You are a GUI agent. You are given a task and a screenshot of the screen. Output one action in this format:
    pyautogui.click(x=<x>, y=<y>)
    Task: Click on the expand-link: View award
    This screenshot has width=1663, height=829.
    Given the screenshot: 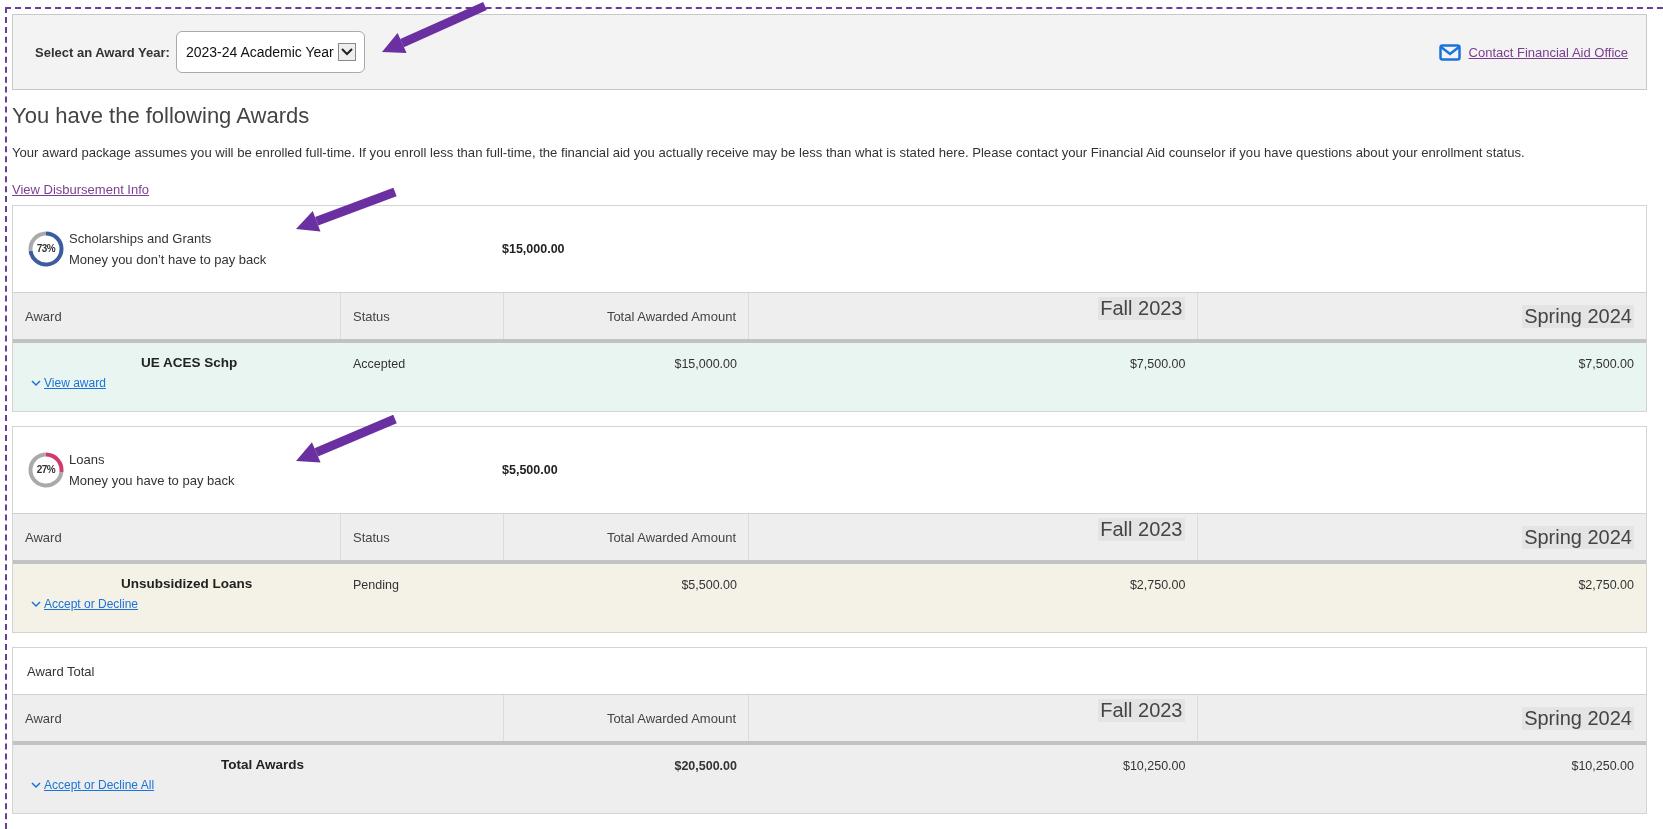 What is the action you would take?
    pyautogui.click(x=68, y=383)
    